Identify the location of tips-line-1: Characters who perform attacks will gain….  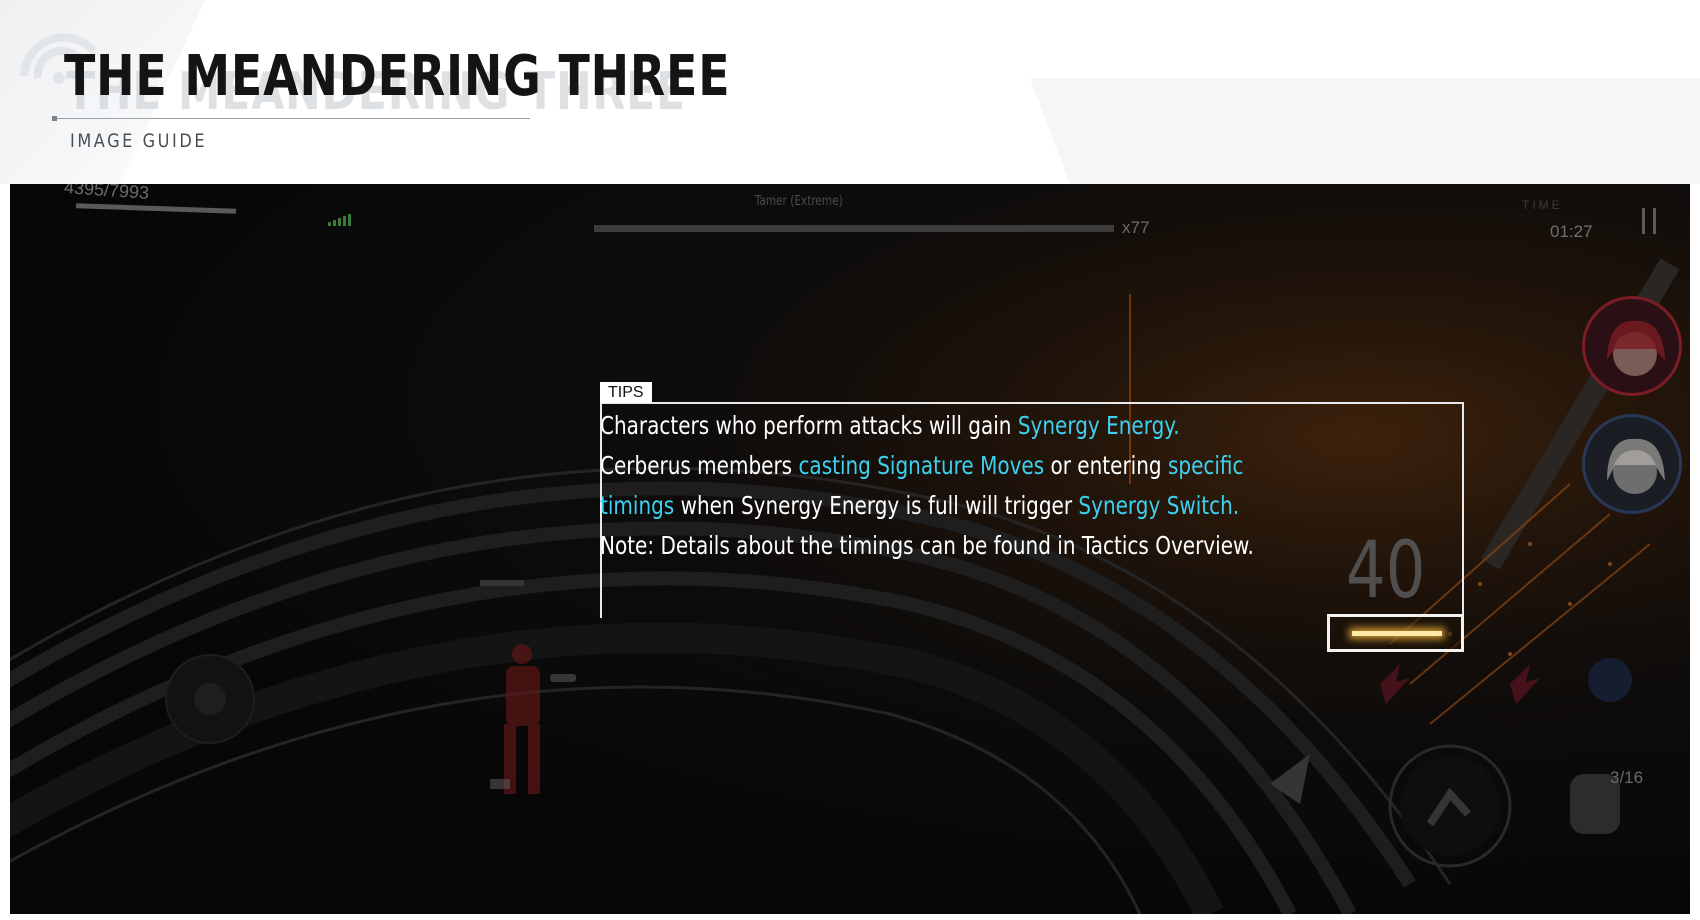
(890, 425).